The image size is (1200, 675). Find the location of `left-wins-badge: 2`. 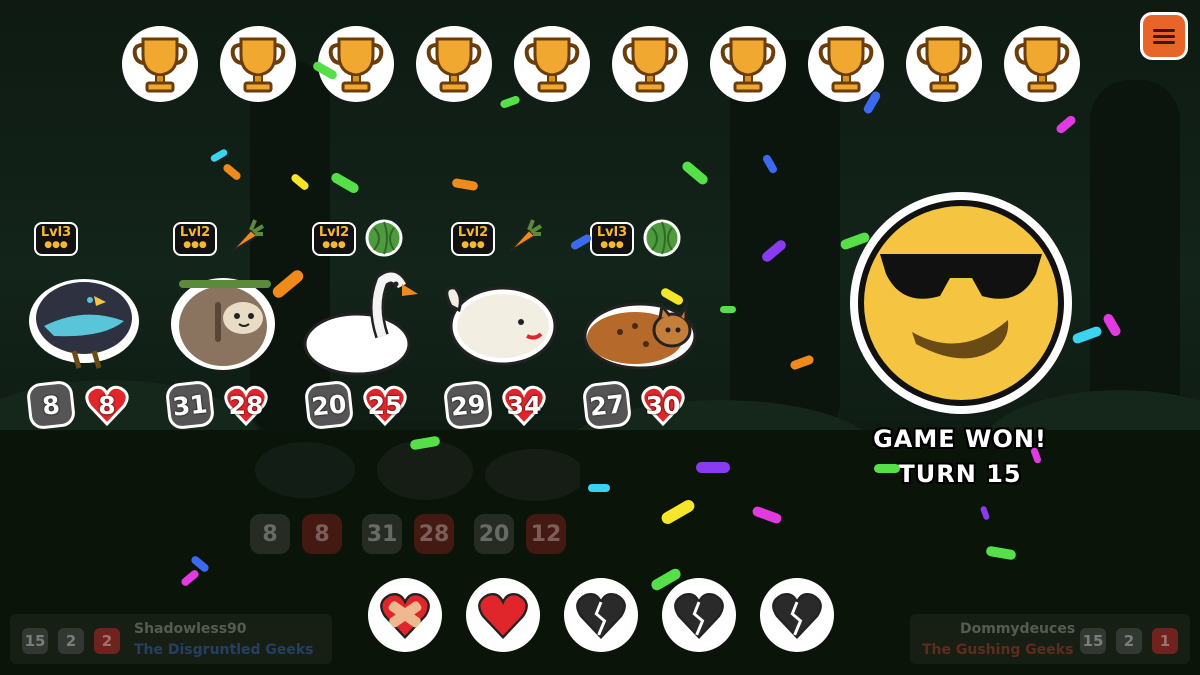

left-wins-badge: 2 is located at coordinates (71, 641).